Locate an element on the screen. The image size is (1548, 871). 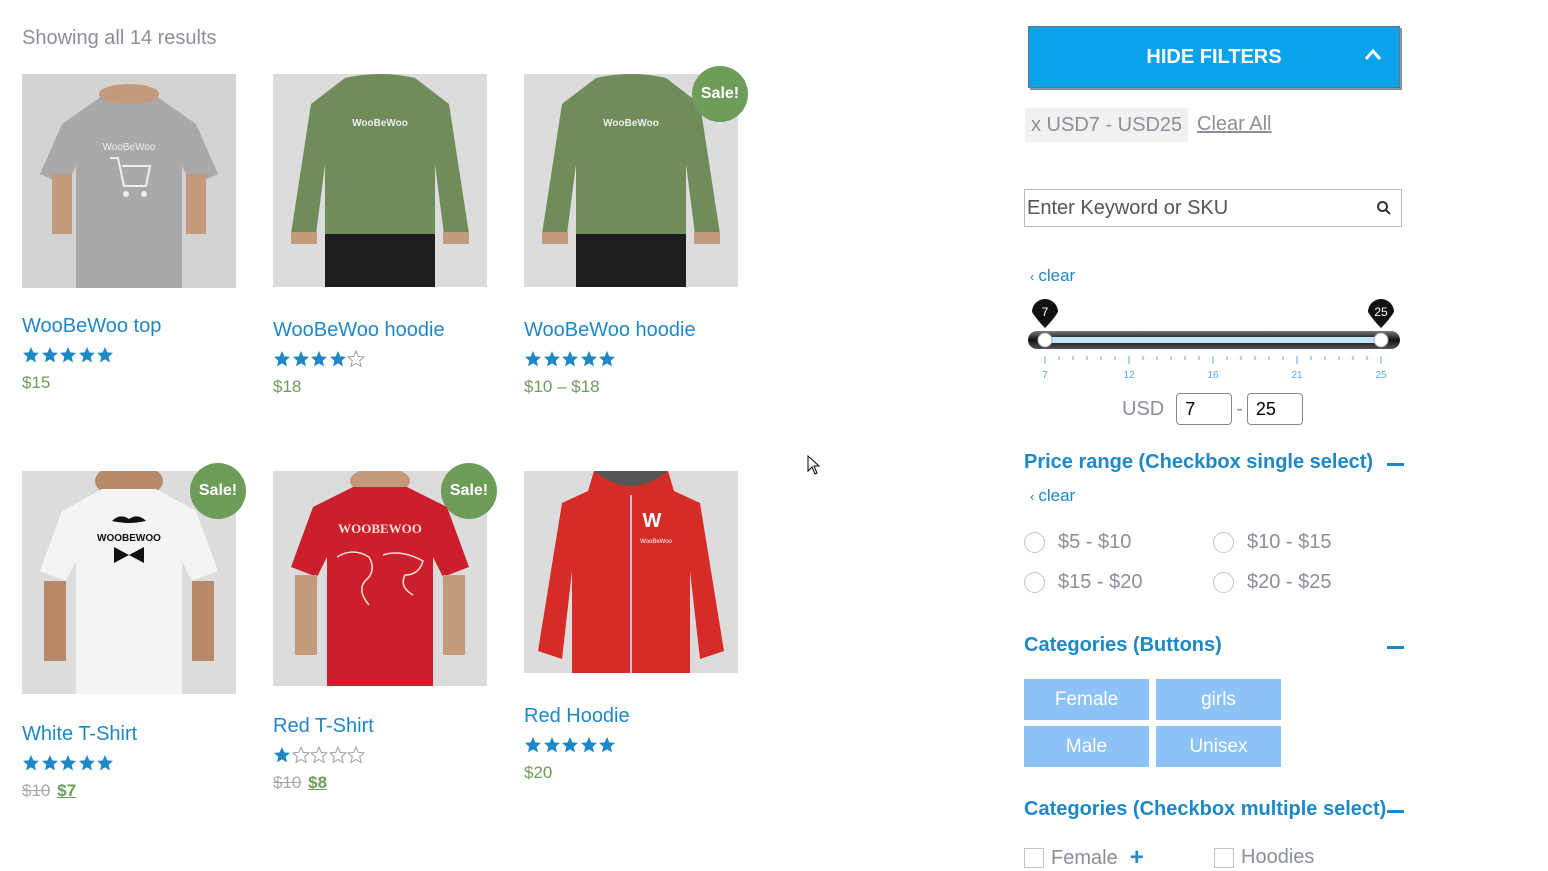
slider-knob-min is located at coordinates (1045, 340).